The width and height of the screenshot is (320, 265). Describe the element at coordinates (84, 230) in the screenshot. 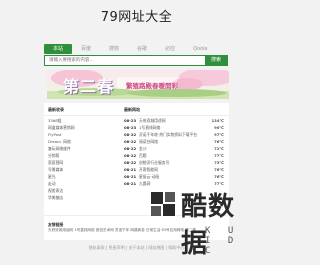

I see `friend-link: 1号直线网络` at that location.